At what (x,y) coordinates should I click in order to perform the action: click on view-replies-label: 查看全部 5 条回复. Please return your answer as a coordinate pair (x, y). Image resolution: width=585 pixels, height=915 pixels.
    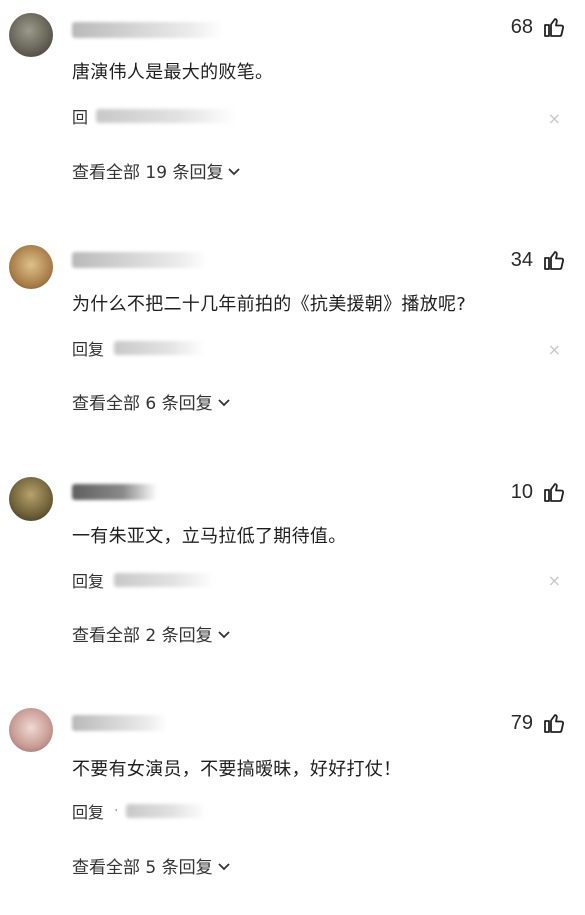
    Looking at the image, I should click on (142, 868).